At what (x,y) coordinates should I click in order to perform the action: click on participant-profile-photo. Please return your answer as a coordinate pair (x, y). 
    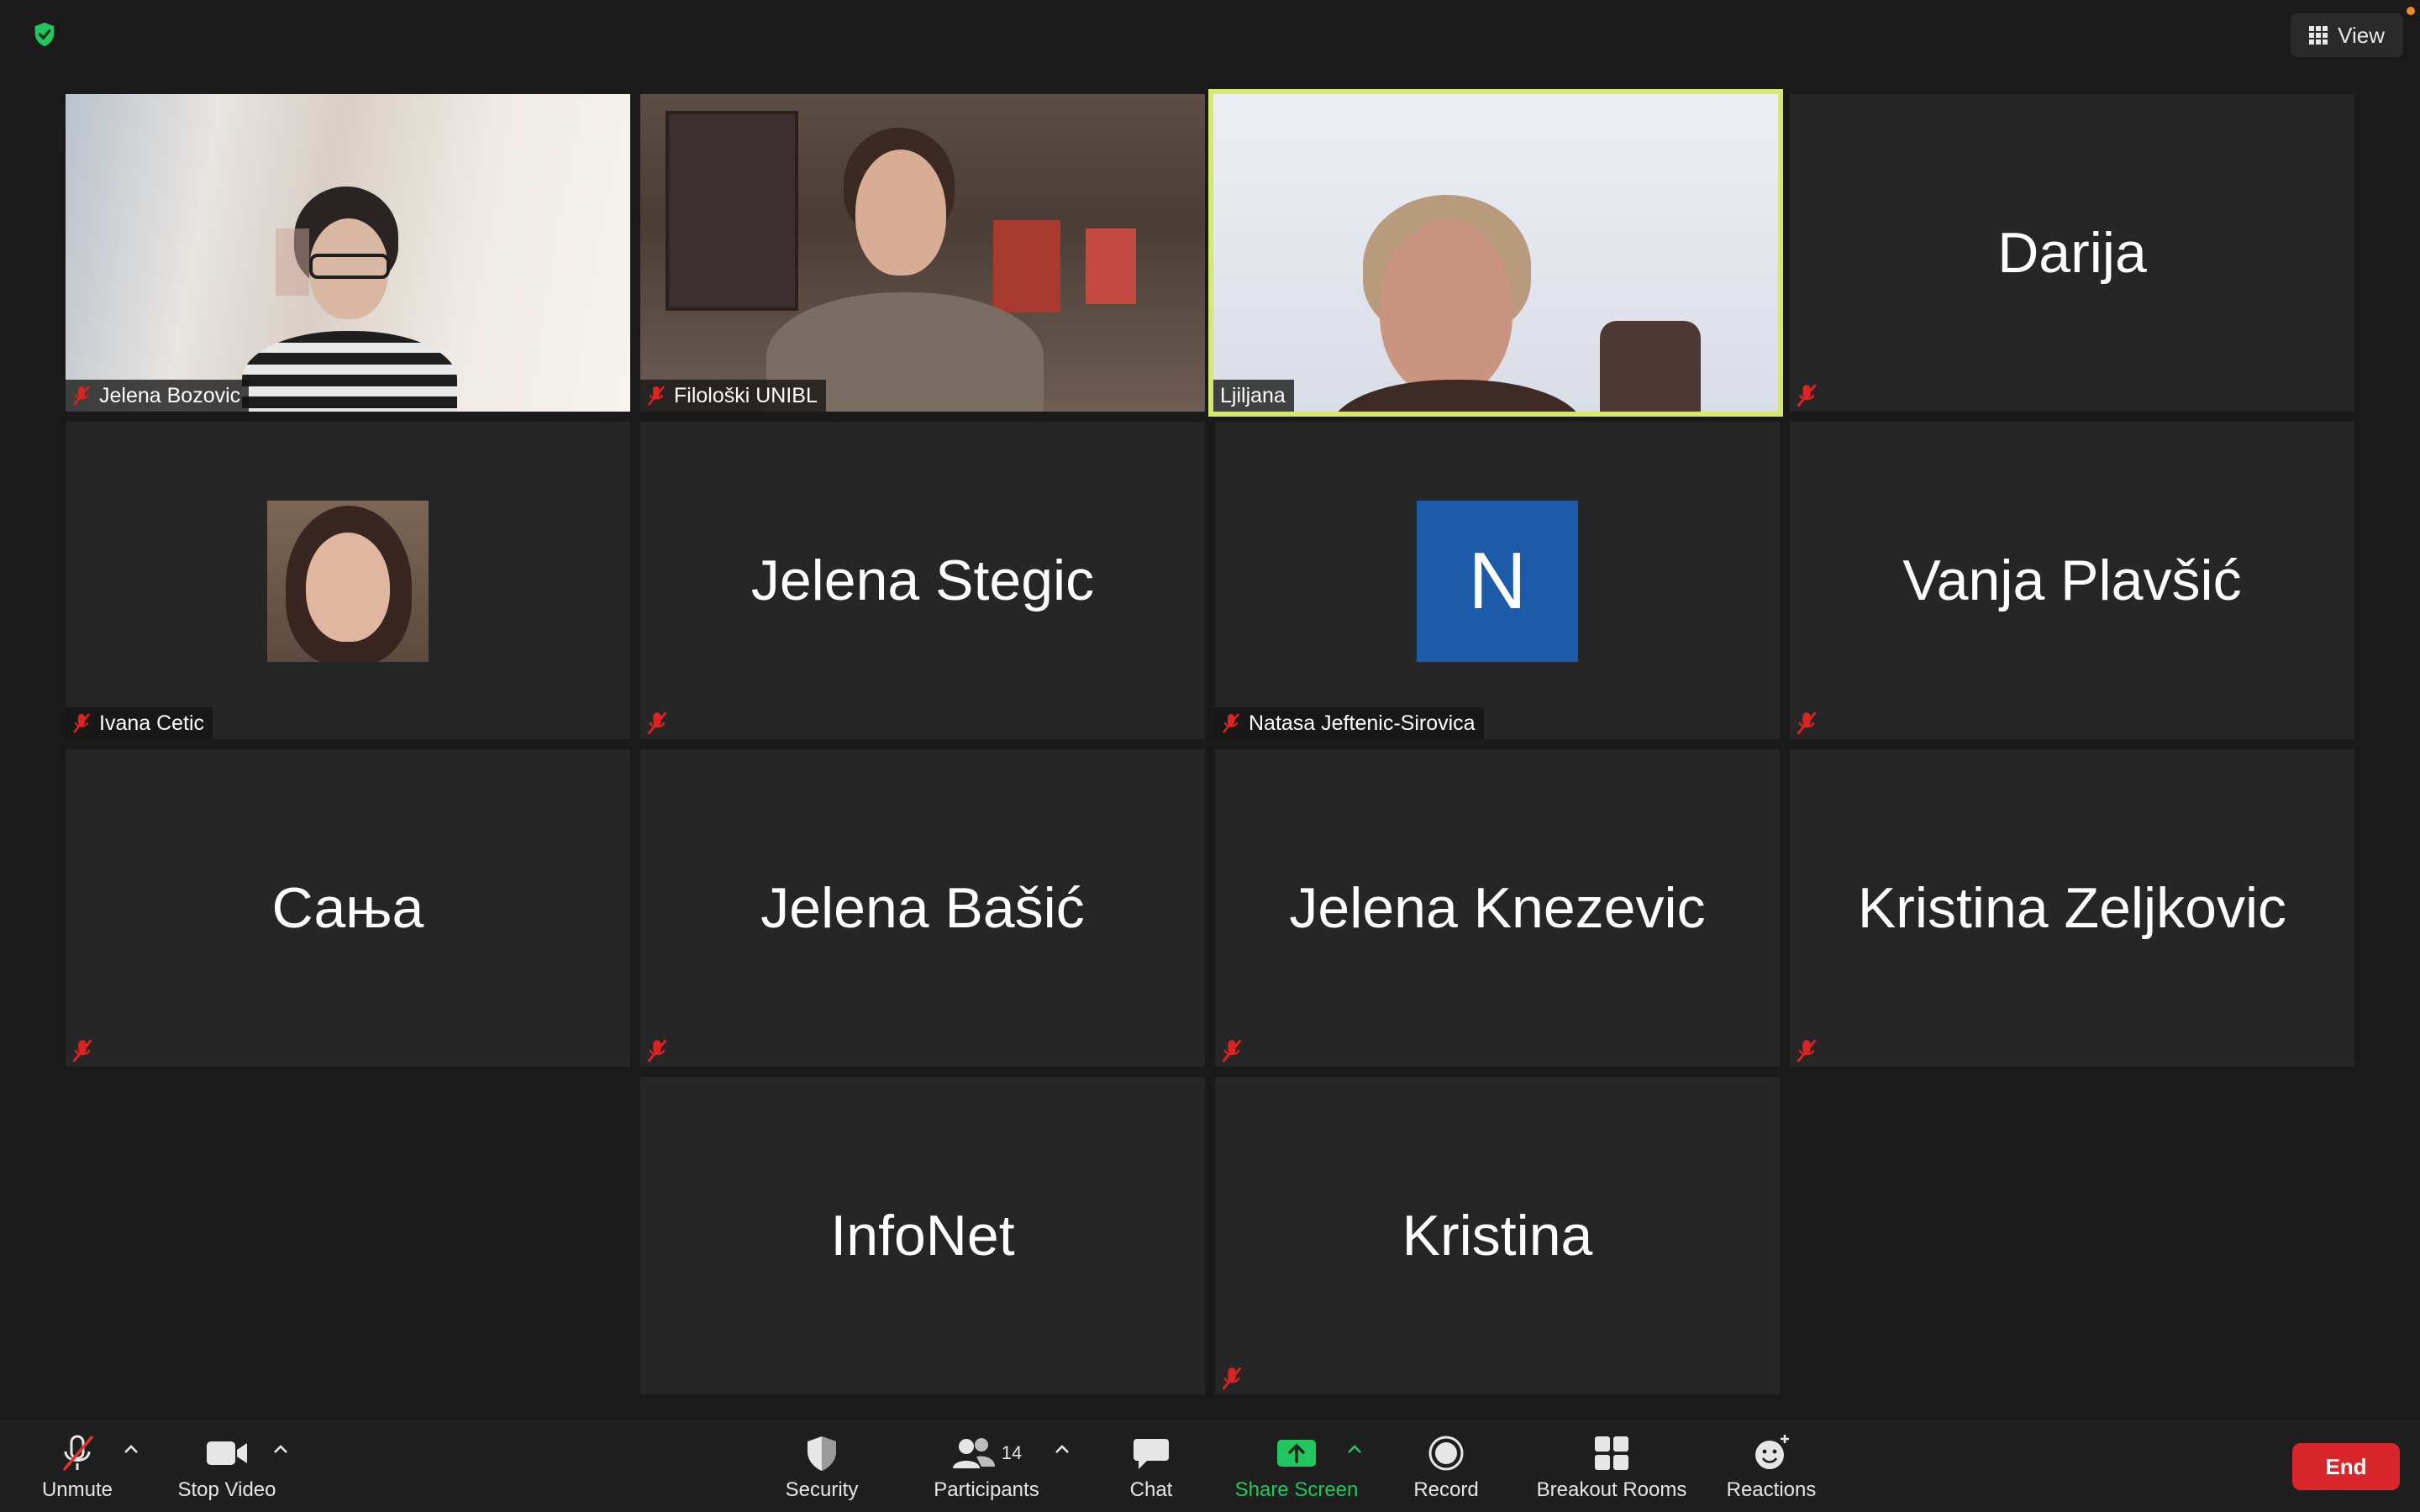
    Looking at the image, I should click on (348, 581).